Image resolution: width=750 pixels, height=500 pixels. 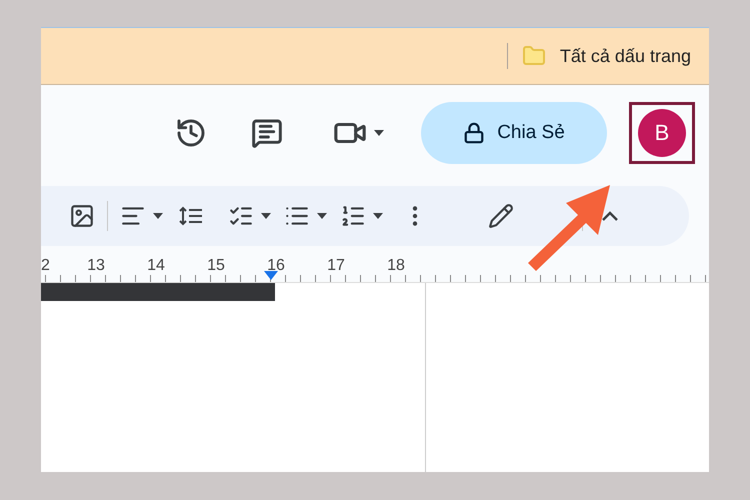 What do you see at coordinates (534, 56) in the screenshot?
I see `folder-icon` at bounding box center [534, 56].